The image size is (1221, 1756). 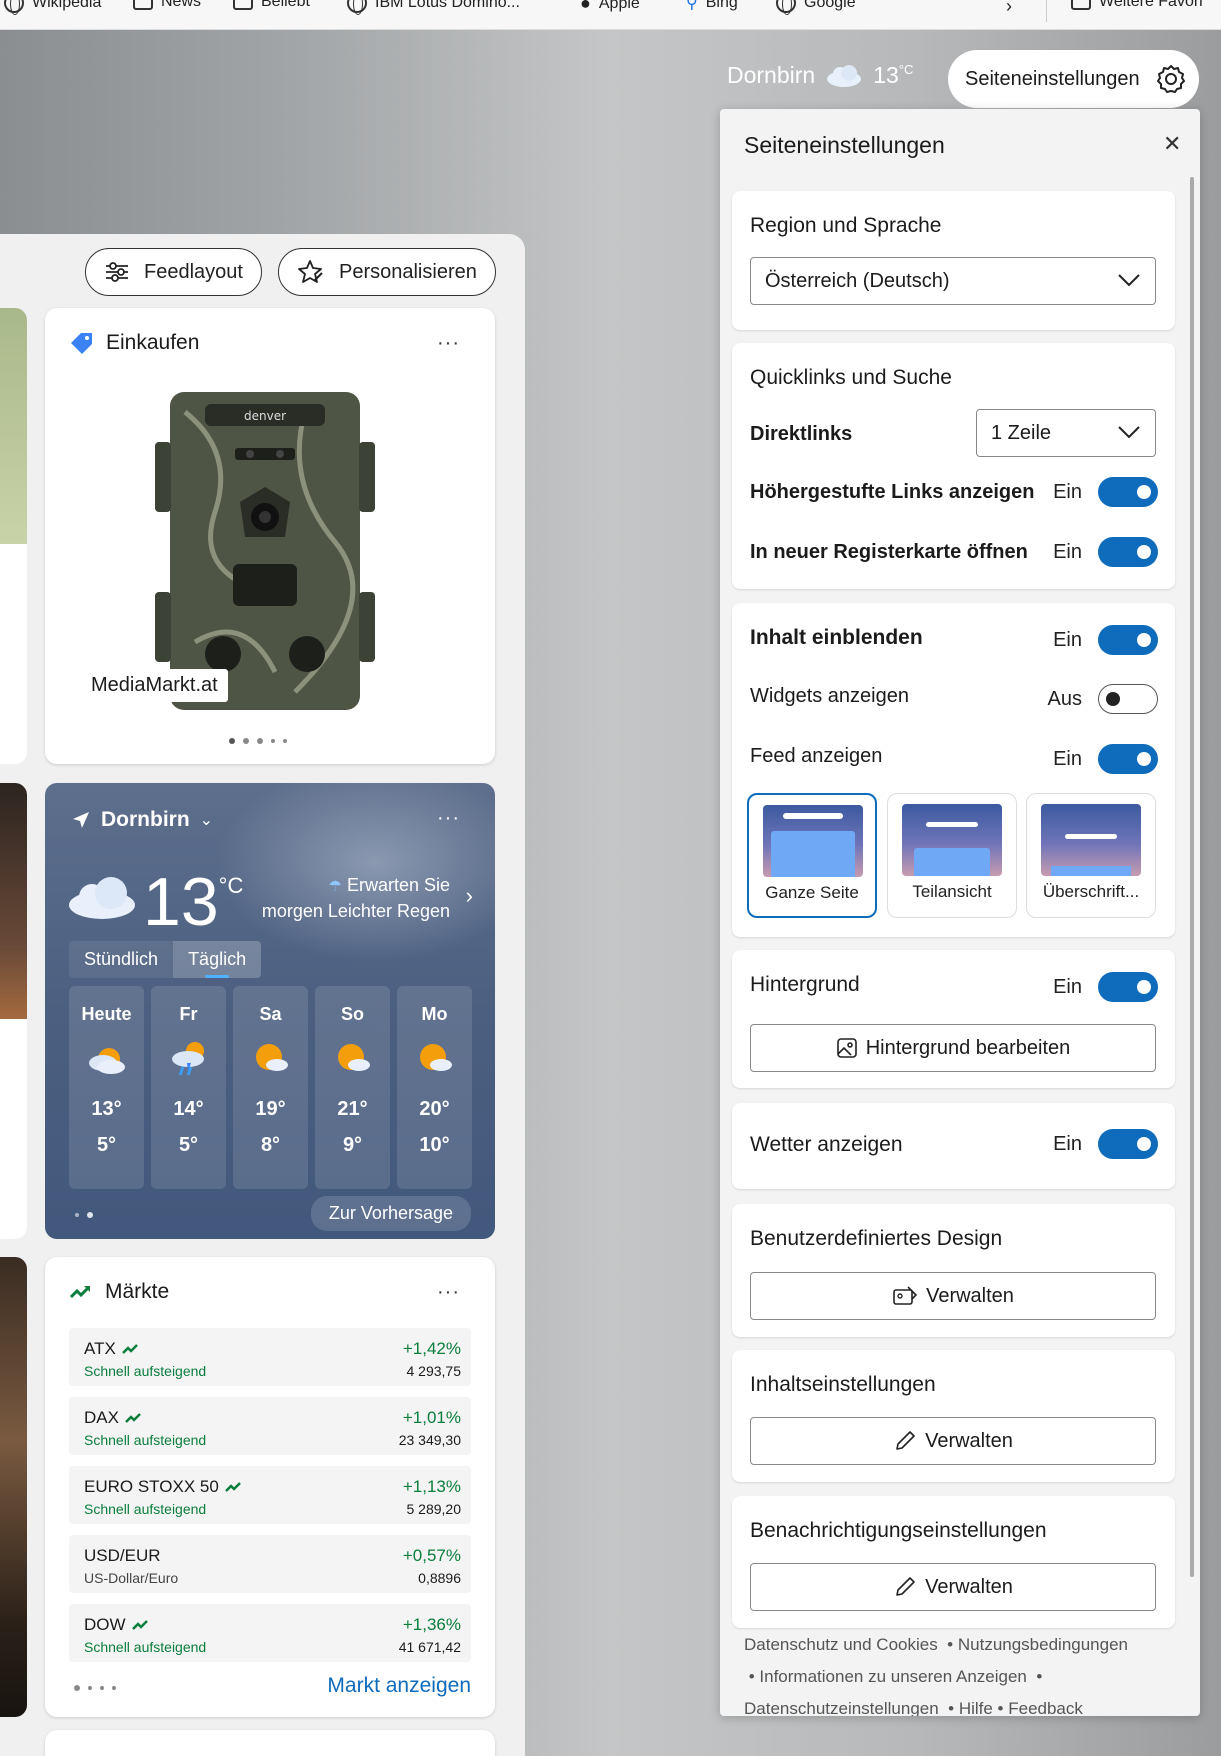 I want to click on more-forecast-button: Zur Vorhersage, so click(x=390, y=1213).